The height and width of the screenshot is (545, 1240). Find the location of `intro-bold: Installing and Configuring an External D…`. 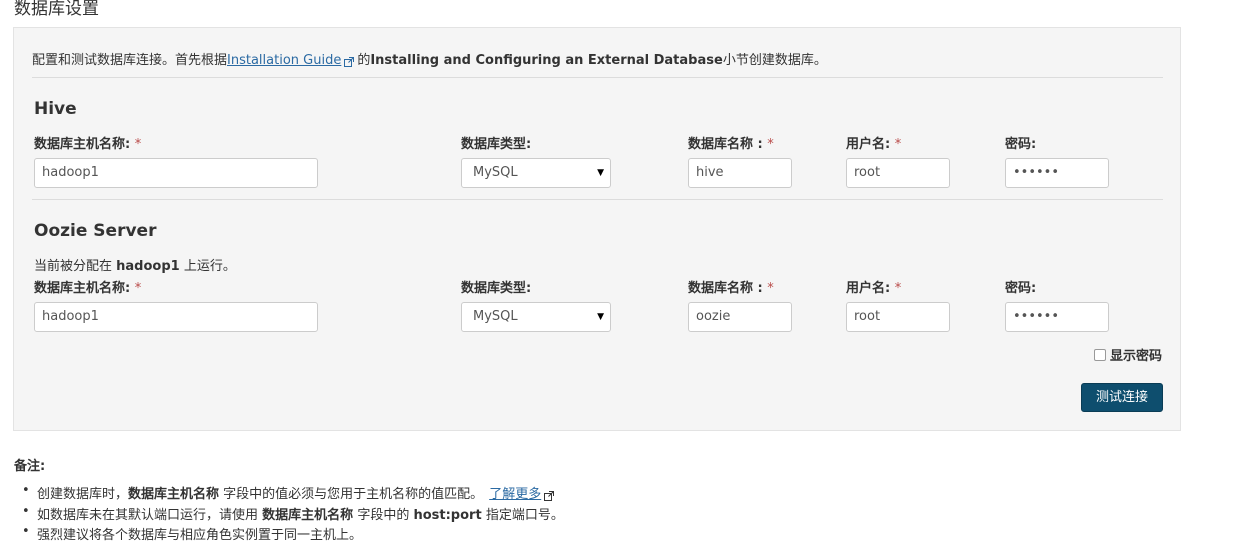

intro-bold: Installing and Configuring an External D… is located at coordinates (546, 60).